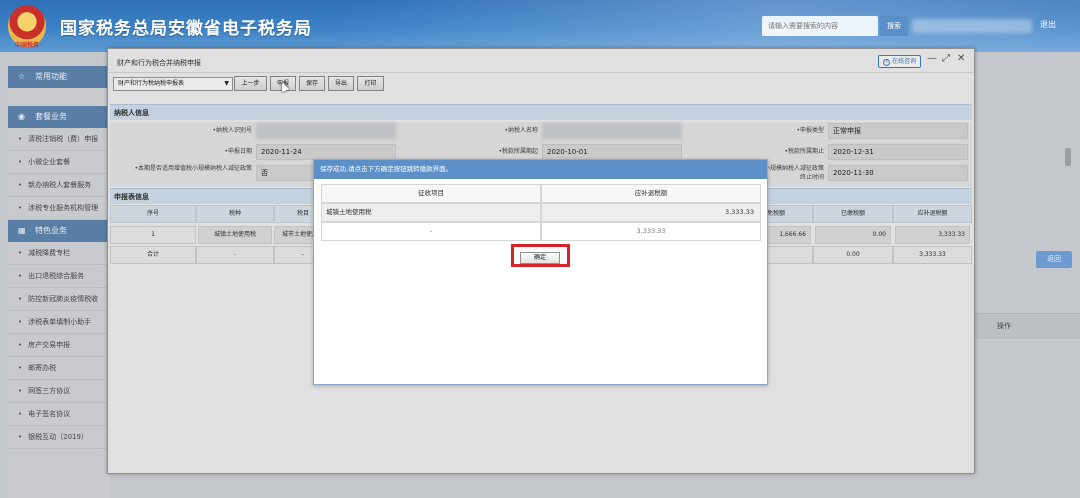 Image resolution: width=1080 pixels, height=498 pixels. What do you see at coordinates (59, 162) in the screenshot?
I see `menu-item-small-business: 小微企业套餐` at bounding box center [59, 162].